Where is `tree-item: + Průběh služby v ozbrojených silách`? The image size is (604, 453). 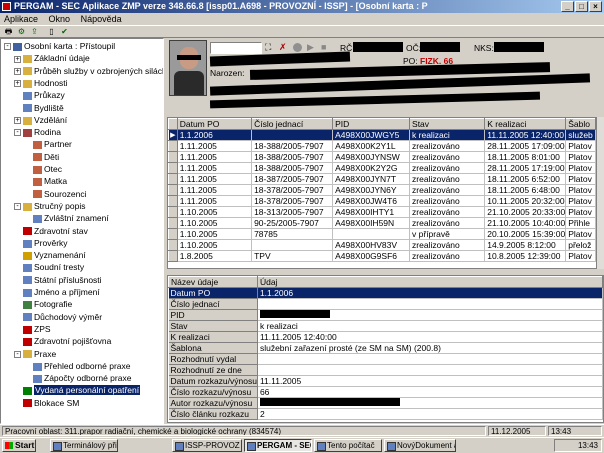 tree-item: + Průběh služby v ozbrojených silách is located at coordinates (88, 71).